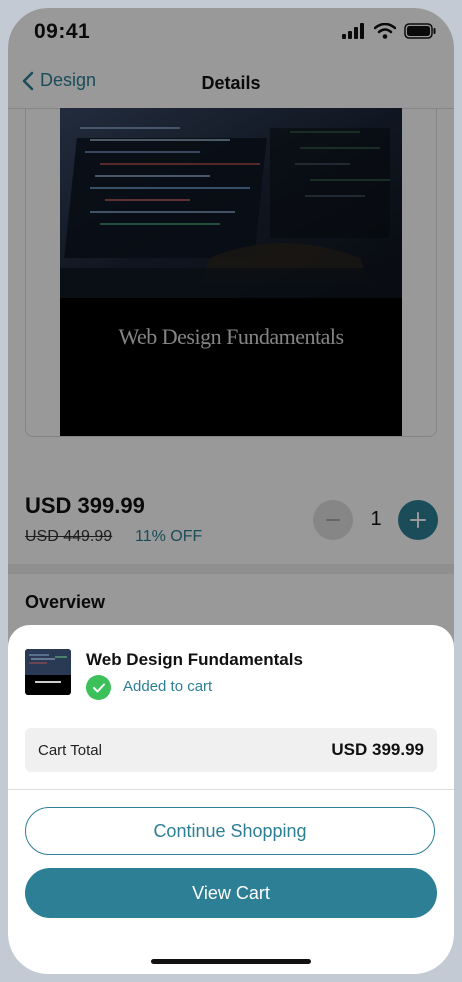  I want to click on added-to-cart-label: Added to cart, so click(168, 686).